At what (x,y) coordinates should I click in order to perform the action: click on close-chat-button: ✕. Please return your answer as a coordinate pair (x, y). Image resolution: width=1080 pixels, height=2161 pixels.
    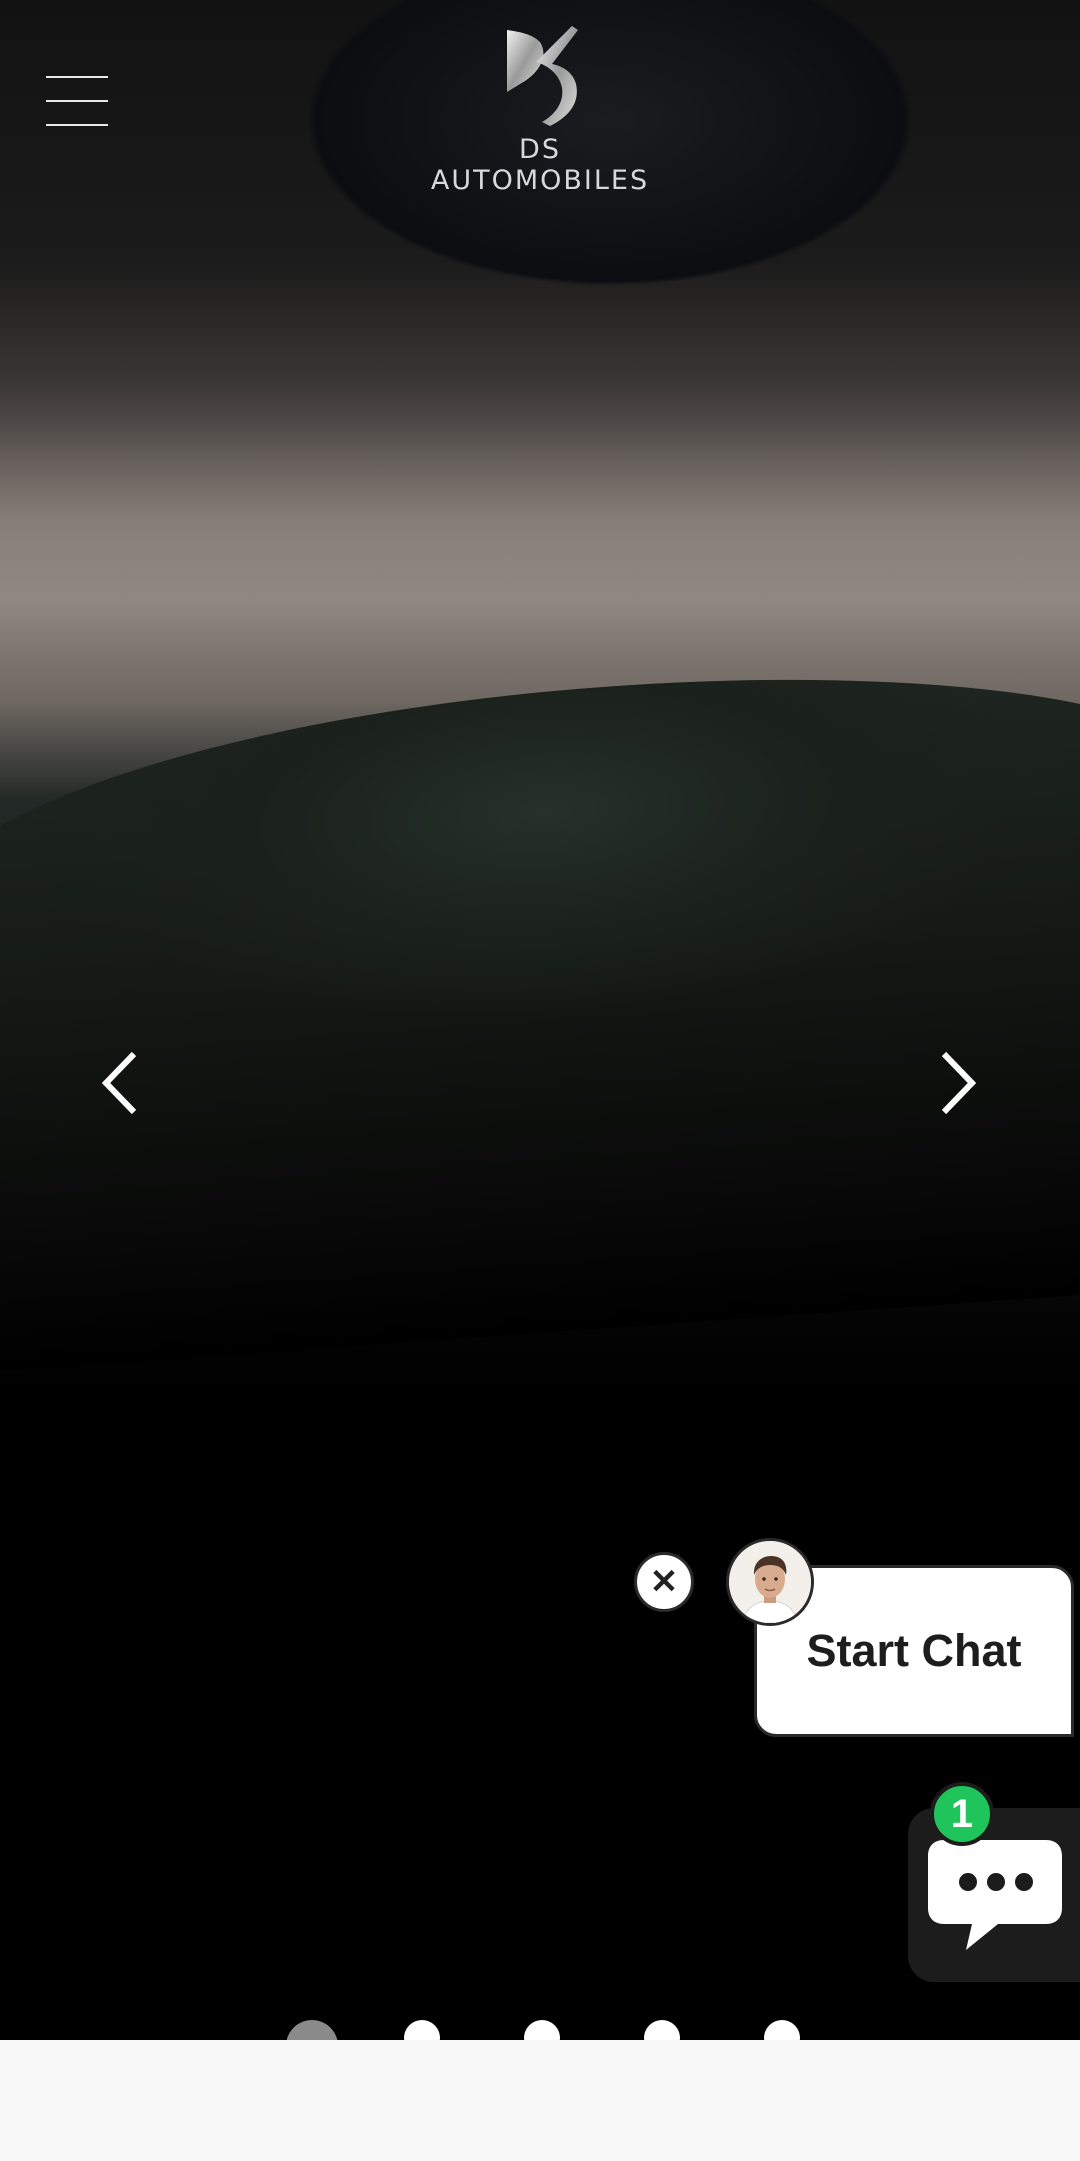
    Looking at the image, I should click on (664, 1582).